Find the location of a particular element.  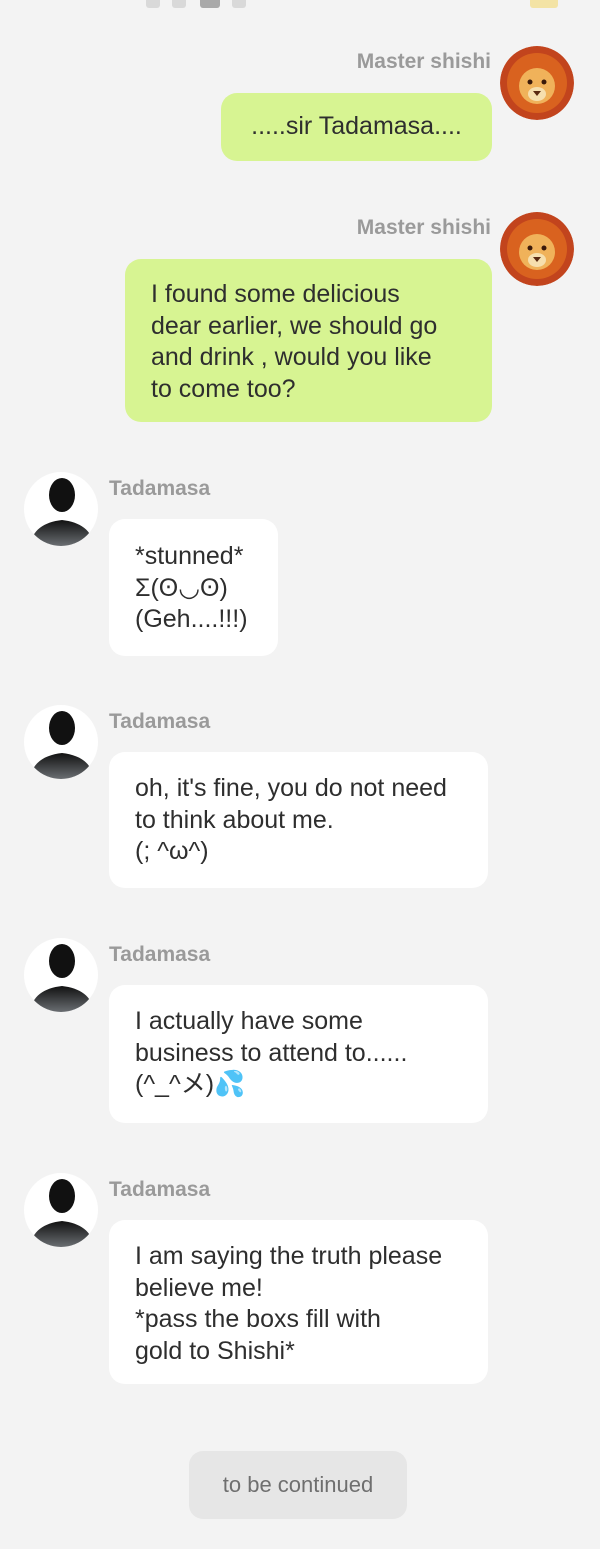

status-bar is located at coordinates (300, 7).